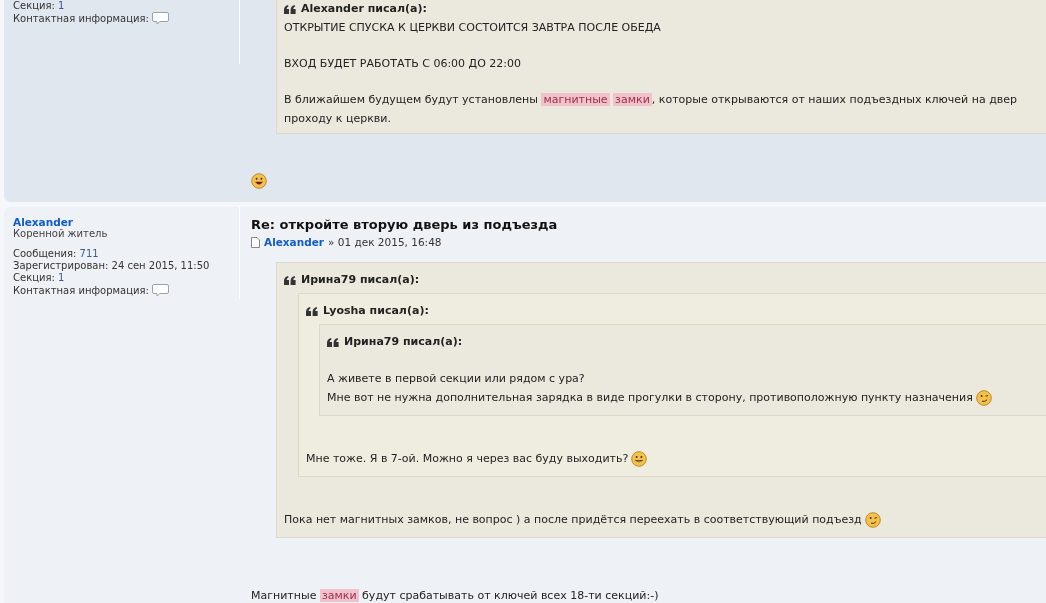  Describe the element at coordinates (122, 222) in the screenshot. I see `username-link: Alexander` at that location.